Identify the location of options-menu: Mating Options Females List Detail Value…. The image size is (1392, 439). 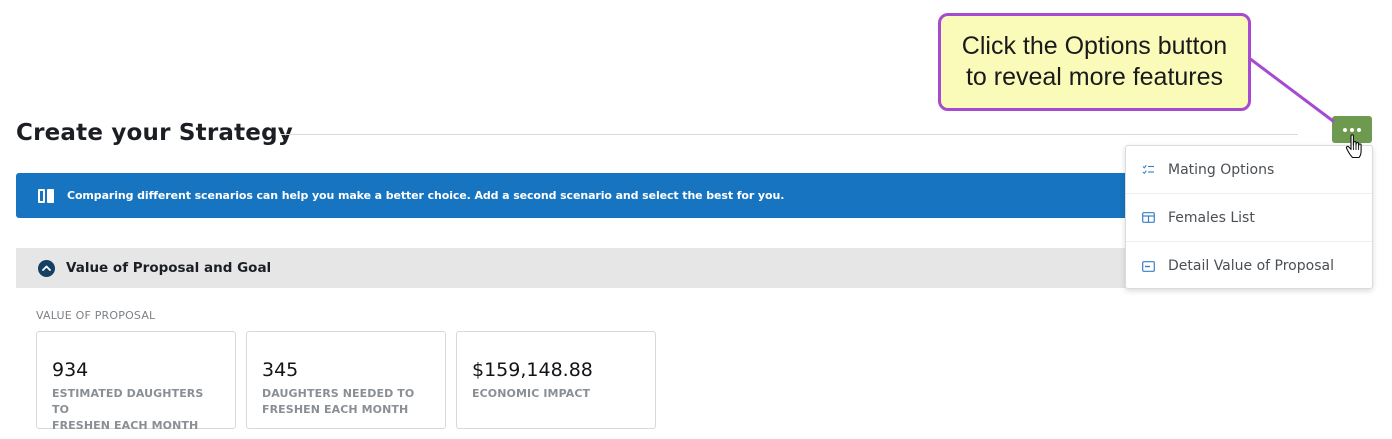
(1249, 217).